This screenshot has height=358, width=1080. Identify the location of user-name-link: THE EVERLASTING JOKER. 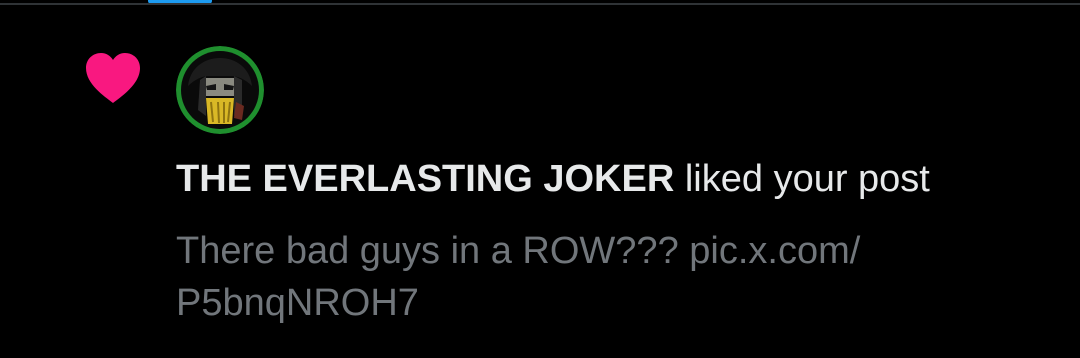
(425, 179).